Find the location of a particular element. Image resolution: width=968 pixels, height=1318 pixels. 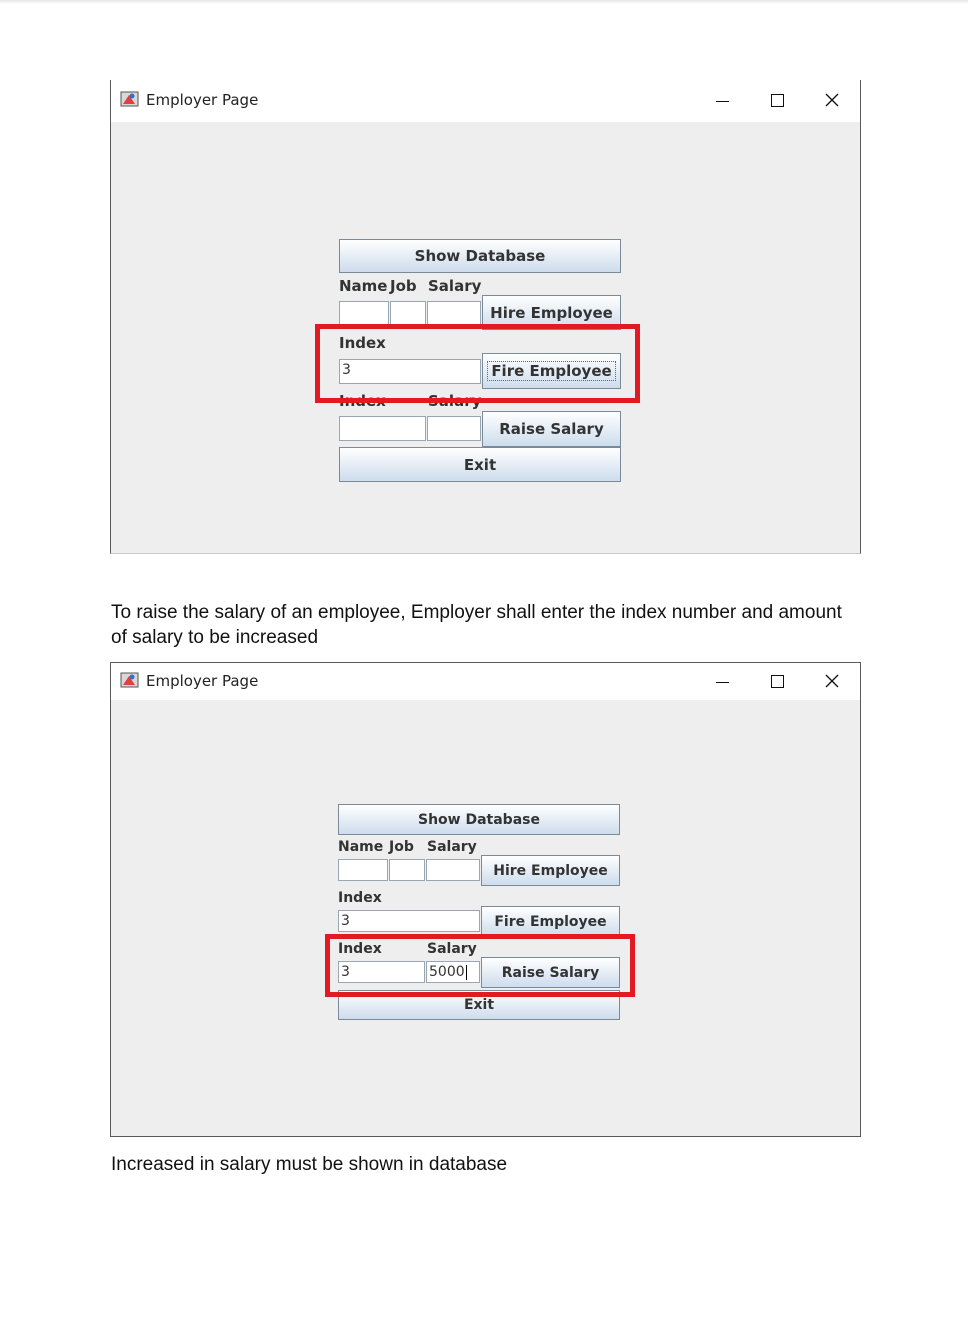

raise-salary-field is located at coordinates (454, 428).